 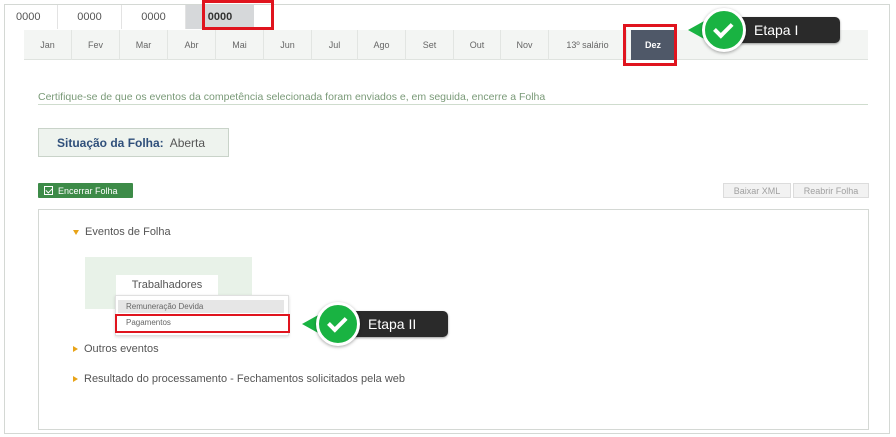 What do you see at coordinates (398, 324) in the screenshot?
I see `callout-label: Etapa II` at bounding box center [398, 324].